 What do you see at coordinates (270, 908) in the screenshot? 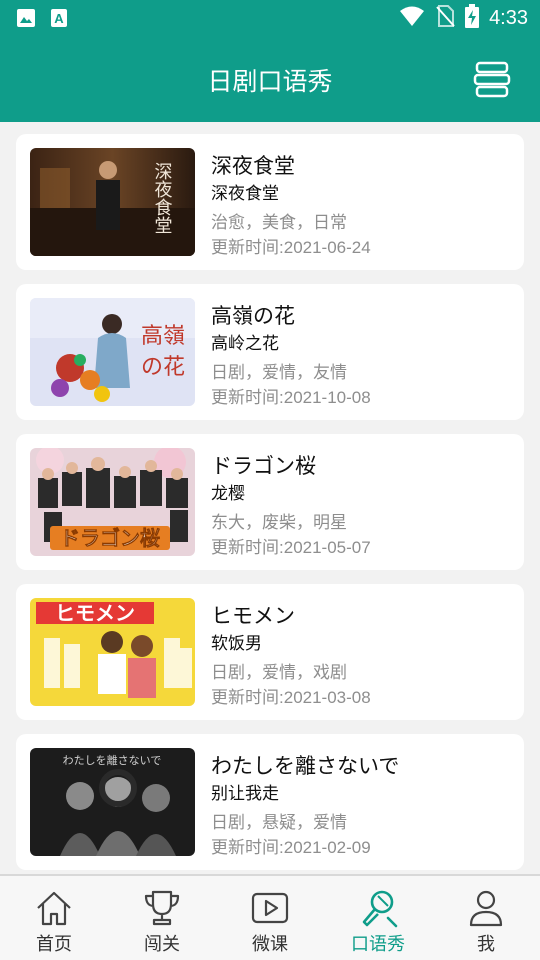
I see `play-icon` at bounding box center [270, 908].